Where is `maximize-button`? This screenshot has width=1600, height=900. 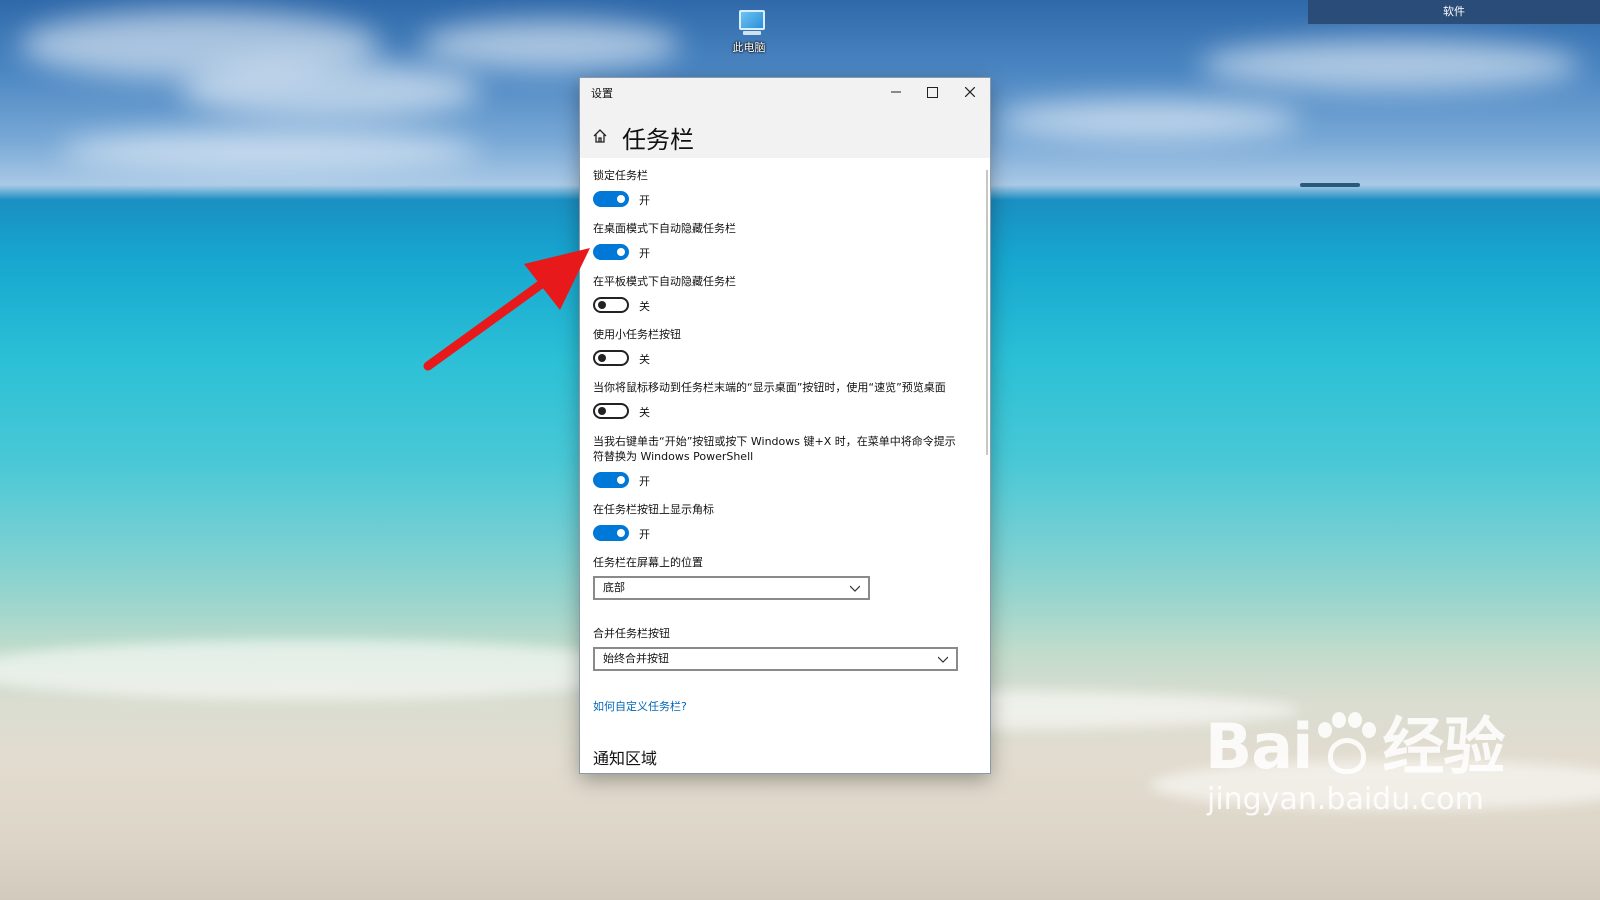
maximize-button is located at coordinates (932, 92).